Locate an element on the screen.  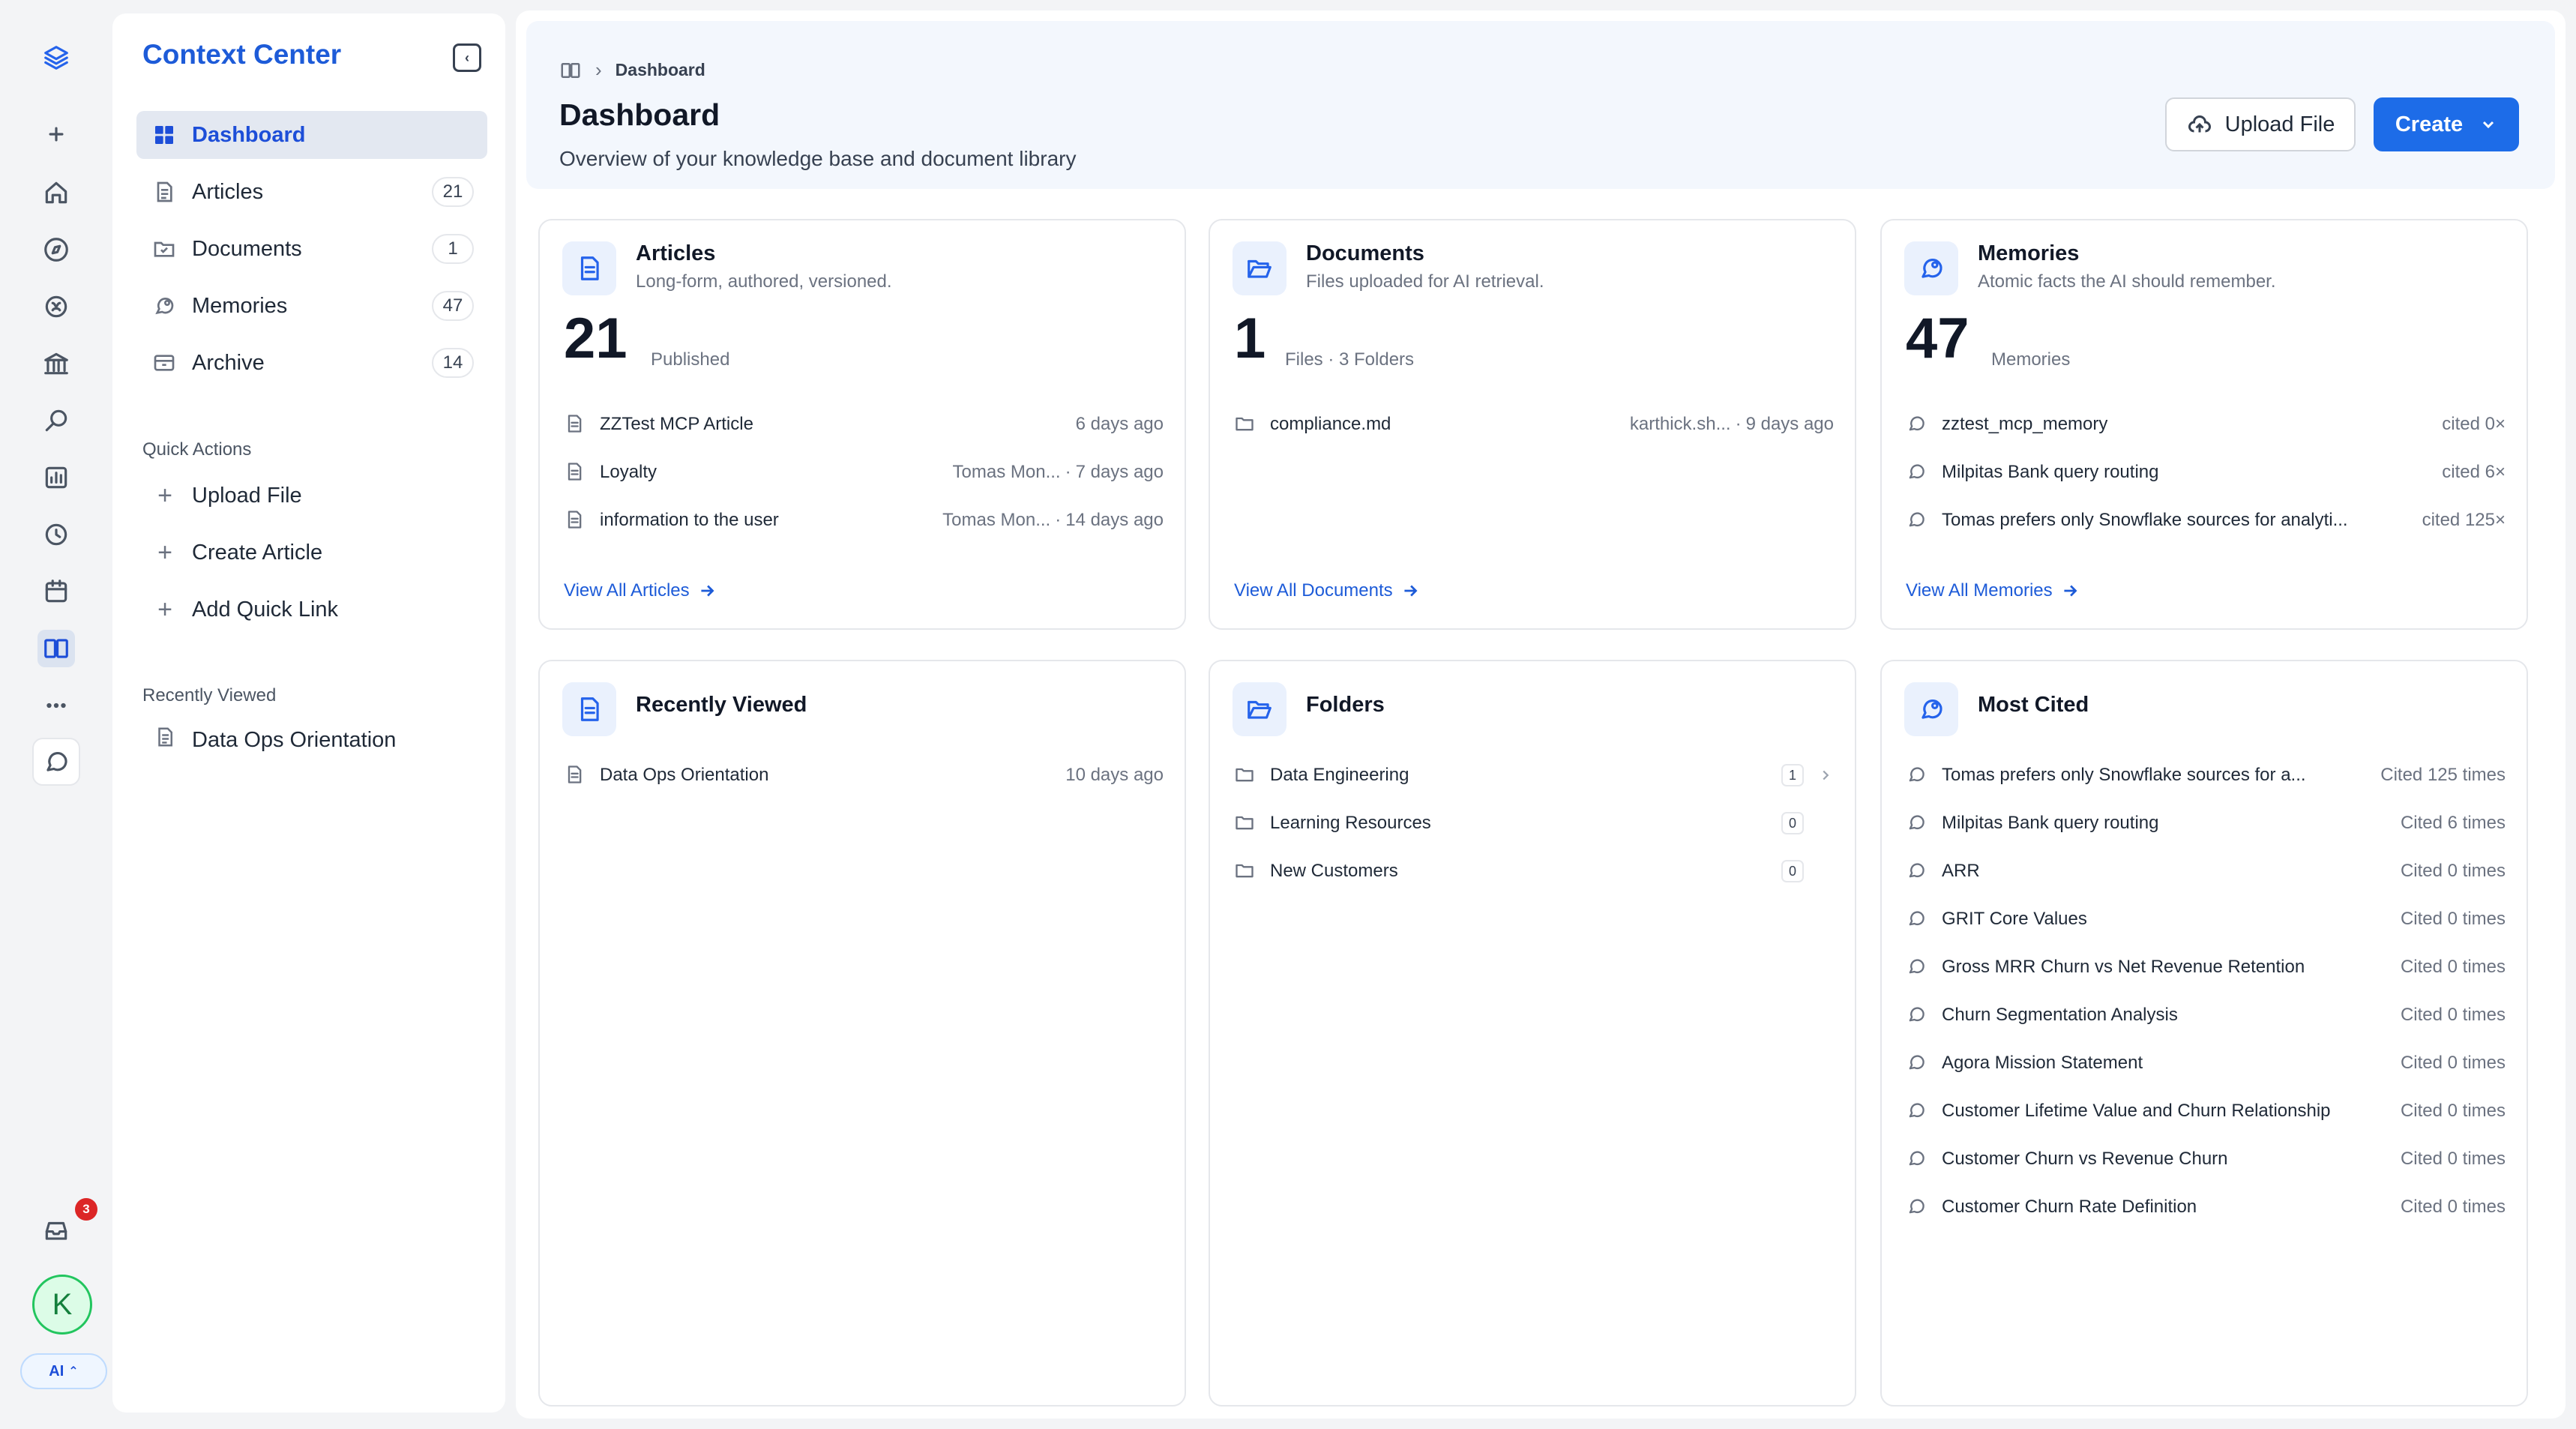
item-name: ARR is located at coordinates (1961, 871).